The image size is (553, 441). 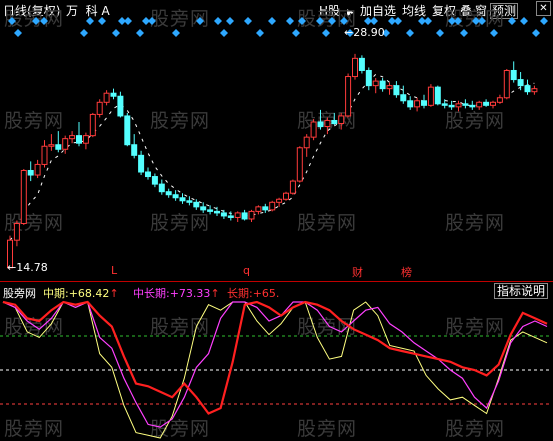 What do you see at coordinates (521, 291) in the screenshot?
I see `indicator-explain-button: 指标说明` at bounding box center [521, 291].